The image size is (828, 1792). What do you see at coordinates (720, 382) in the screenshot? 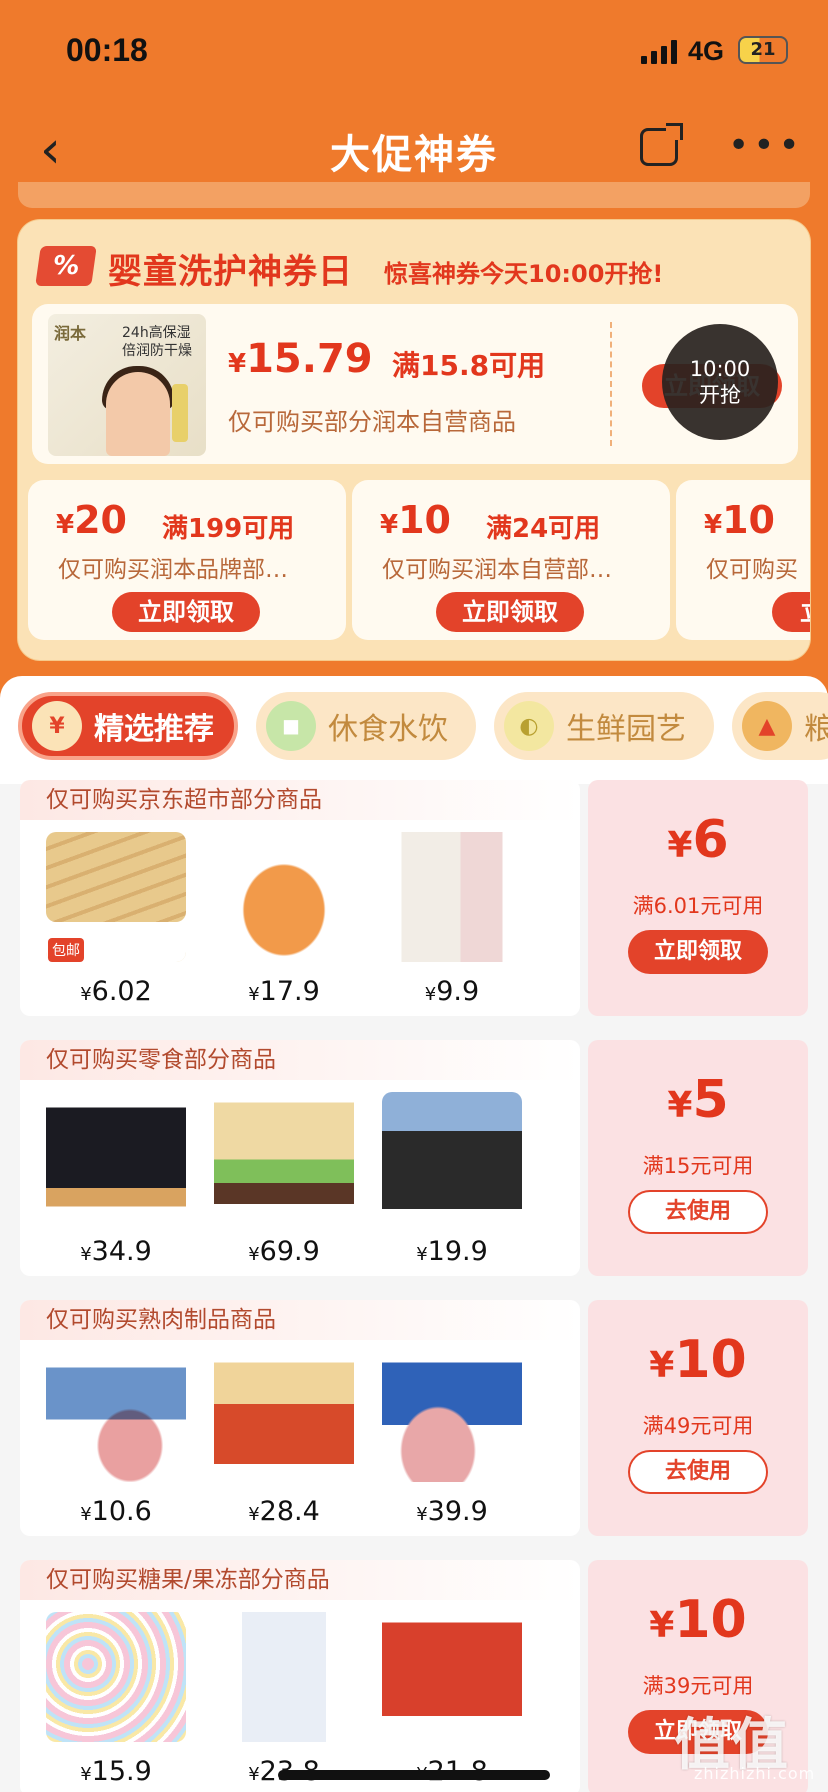
I see `countdown-badge: 10:00 开抢` at bounding box center [720, 382].